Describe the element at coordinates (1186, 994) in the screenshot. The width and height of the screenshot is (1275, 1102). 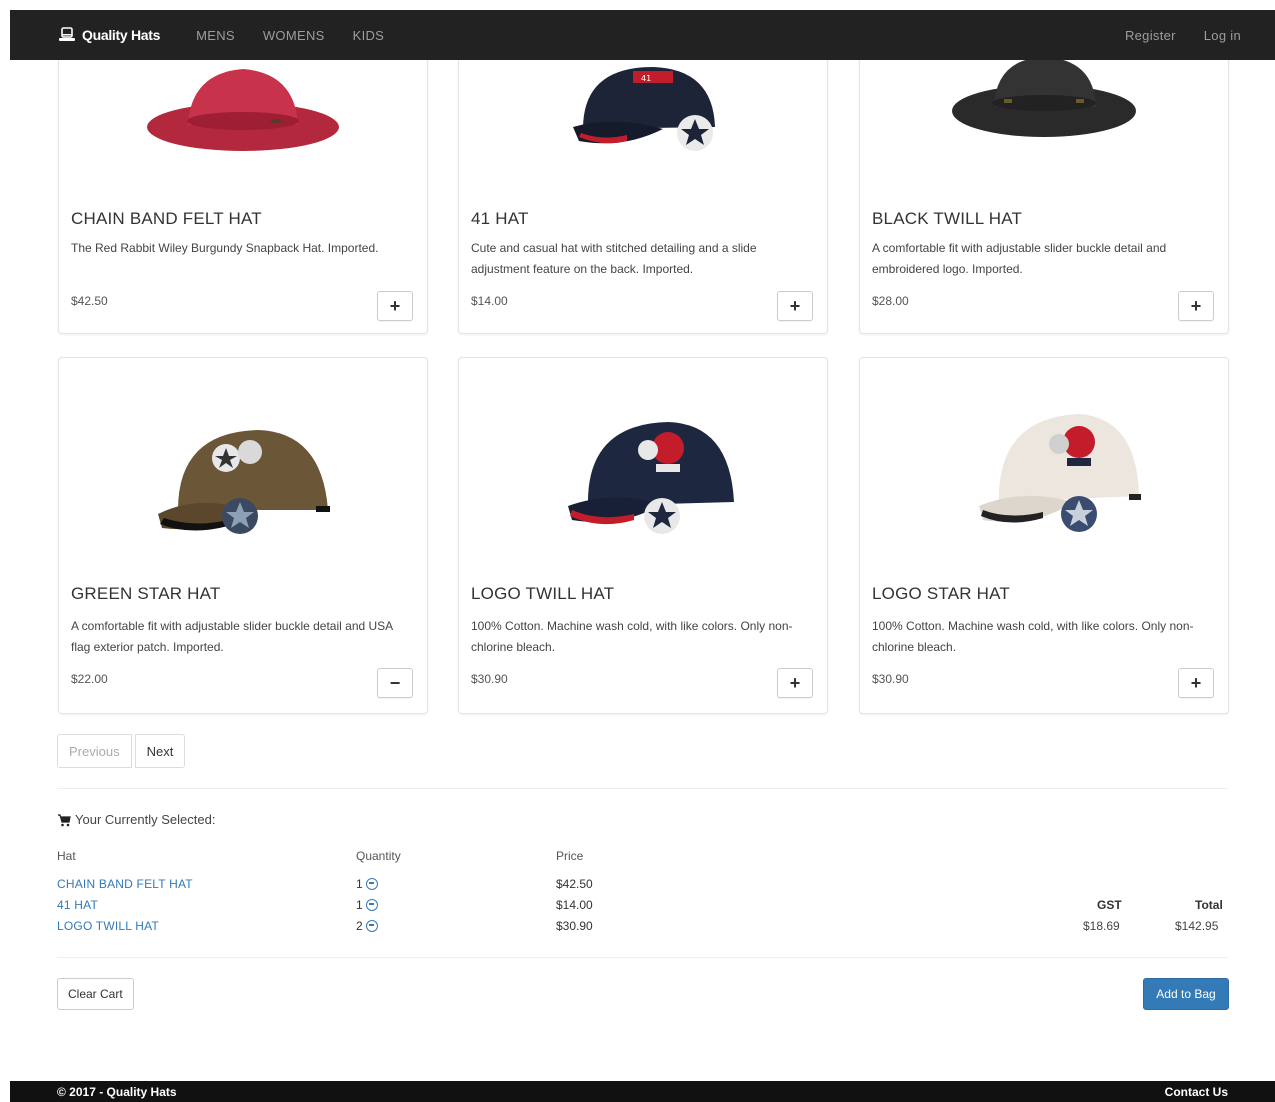
I see `add-to-bag-button: Add to Bag` at that location.